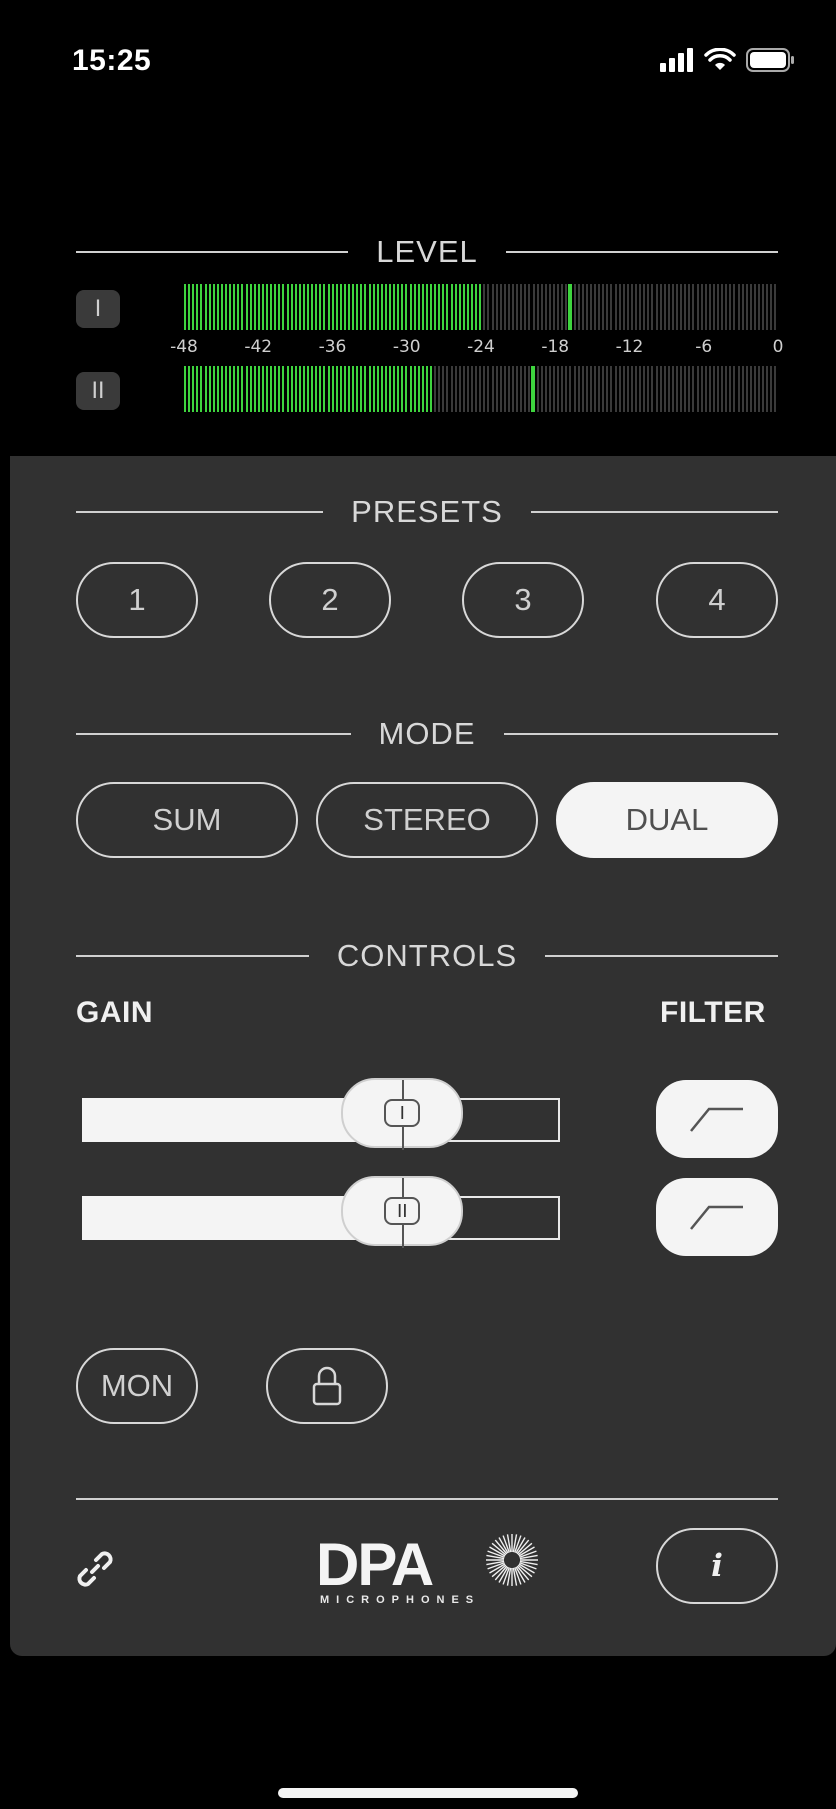 Image resolution: width=836 pixels, height=1809 pixels. I want to click on gain-slider-thumb: II, so click(402, 1212).